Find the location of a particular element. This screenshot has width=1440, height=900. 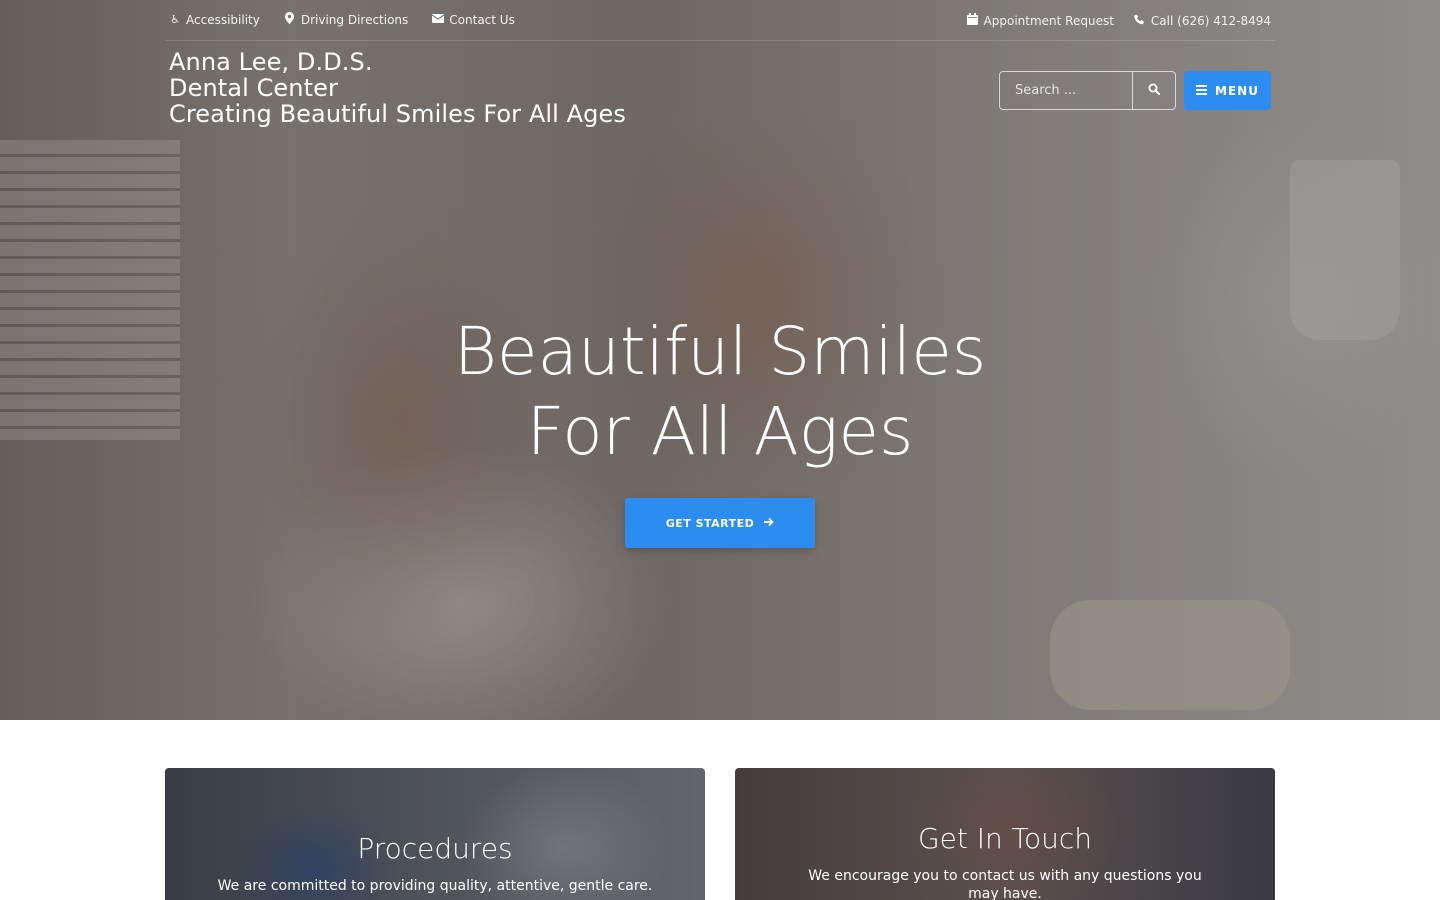

call-phone-link: Call (626) 412-8494 is located at coordinates (1202, 20).